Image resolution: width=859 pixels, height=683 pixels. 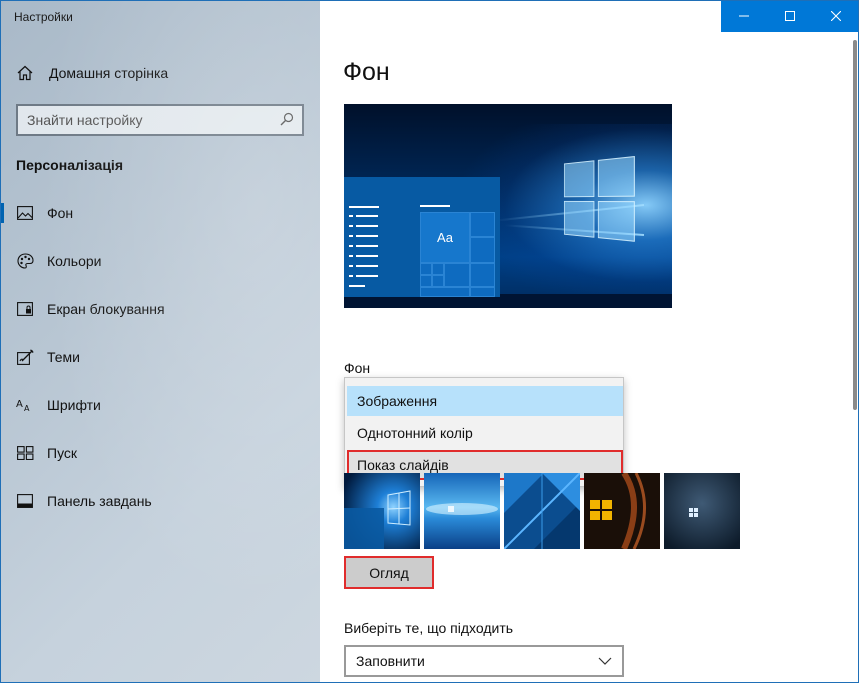 What do you see at coordinates (69, 165) in the screenshot?
I see `section-title: Персоналізація` at bounding box center [69, 165].